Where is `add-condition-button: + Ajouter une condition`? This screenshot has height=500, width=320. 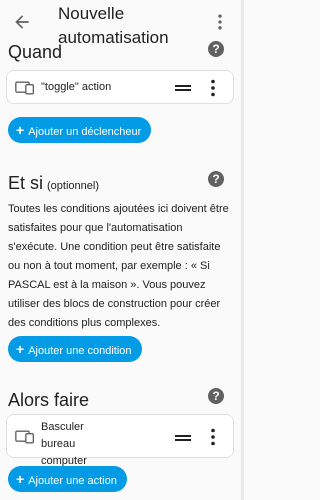
add-condition-button: + Ajouter une condition is located at coordinates (75, 349).